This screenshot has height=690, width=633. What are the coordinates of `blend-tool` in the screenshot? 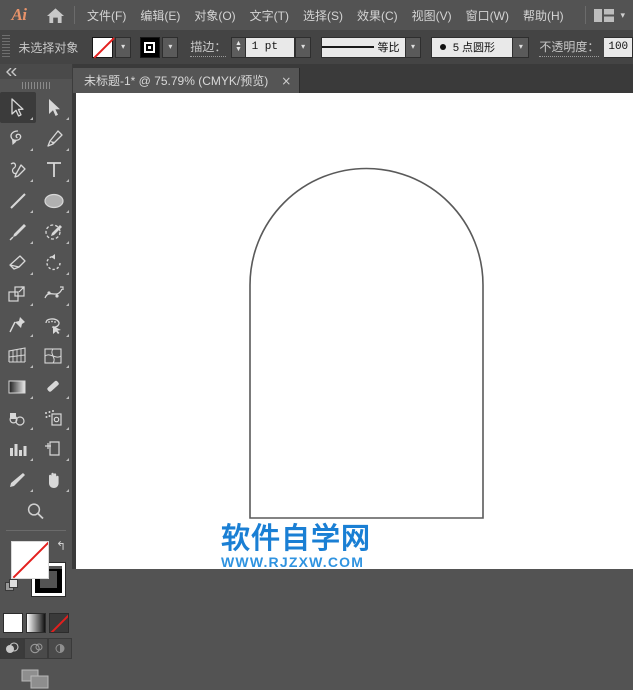 It's located at (18, 417).